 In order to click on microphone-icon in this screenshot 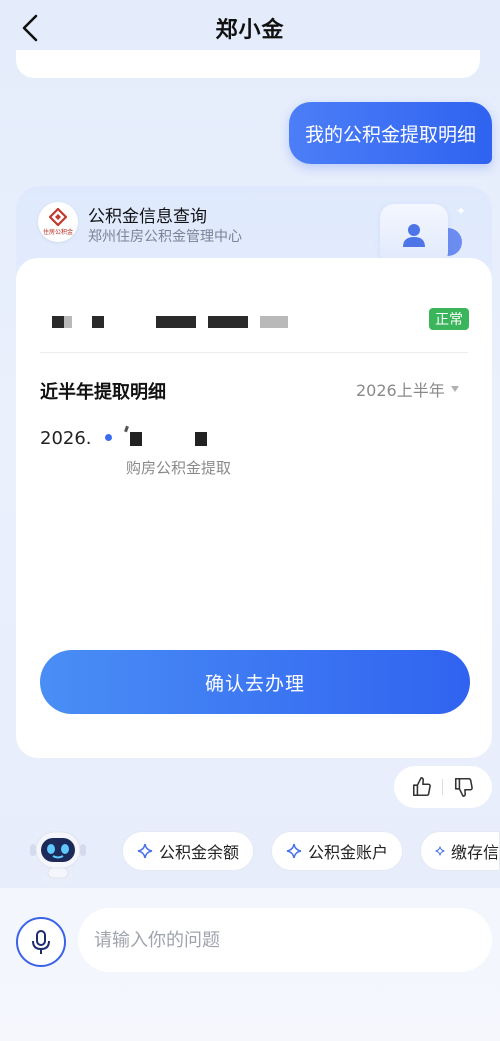, I will do `click(41, 942)`.